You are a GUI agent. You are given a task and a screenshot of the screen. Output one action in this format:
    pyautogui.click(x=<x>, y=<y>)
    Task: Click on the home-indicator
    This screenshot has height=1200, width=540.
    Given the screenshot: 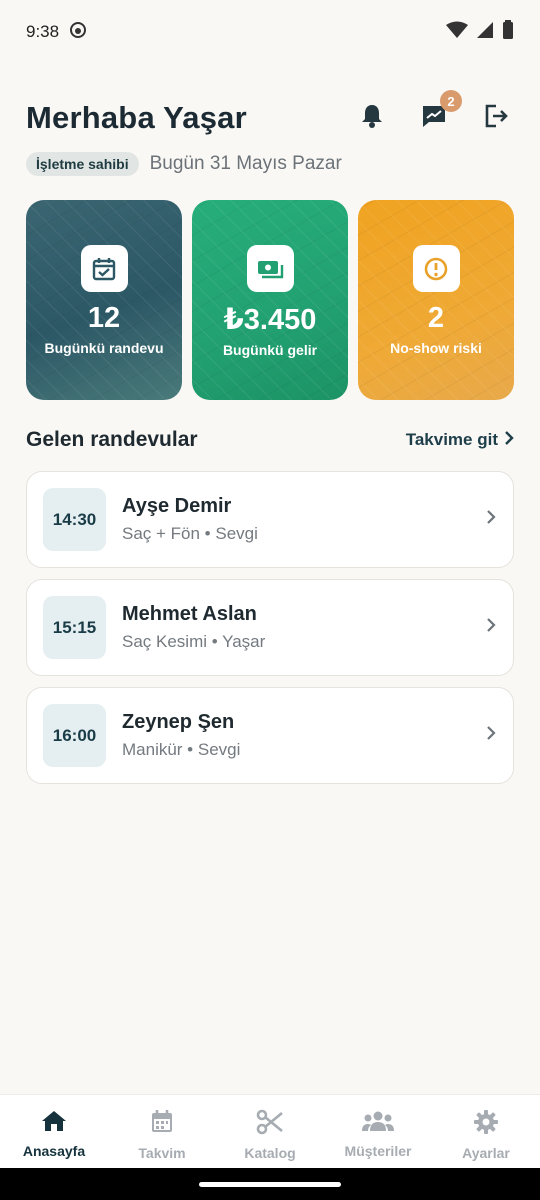 What is the action you would take?
    pyautogui.click(x=270, y=1184)
    